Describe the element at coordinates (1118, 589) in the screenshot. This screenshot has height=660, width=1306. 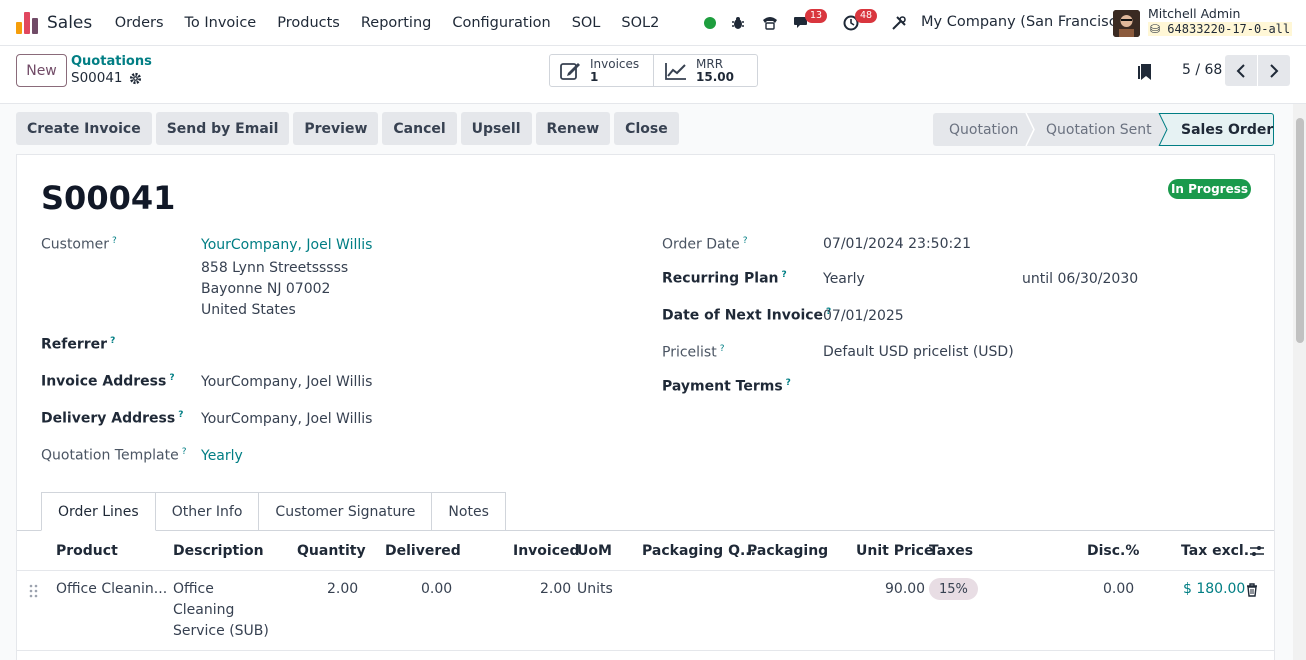
I see `row-discount: 0.00` at that location.